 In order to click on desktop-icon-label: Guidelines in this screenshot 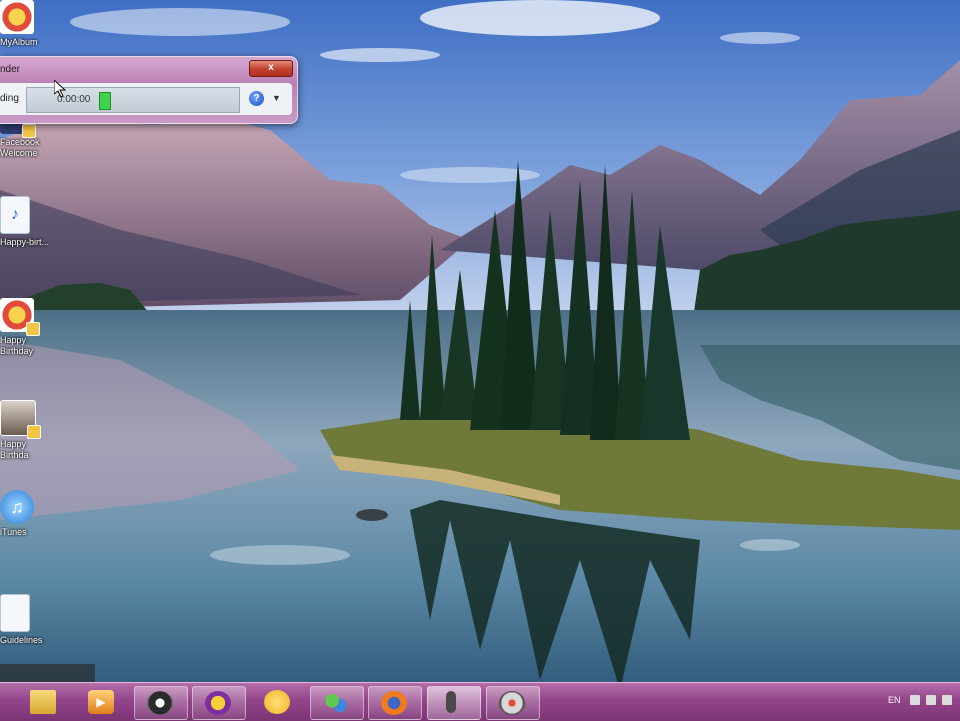, I will do `click(21, 640)`.